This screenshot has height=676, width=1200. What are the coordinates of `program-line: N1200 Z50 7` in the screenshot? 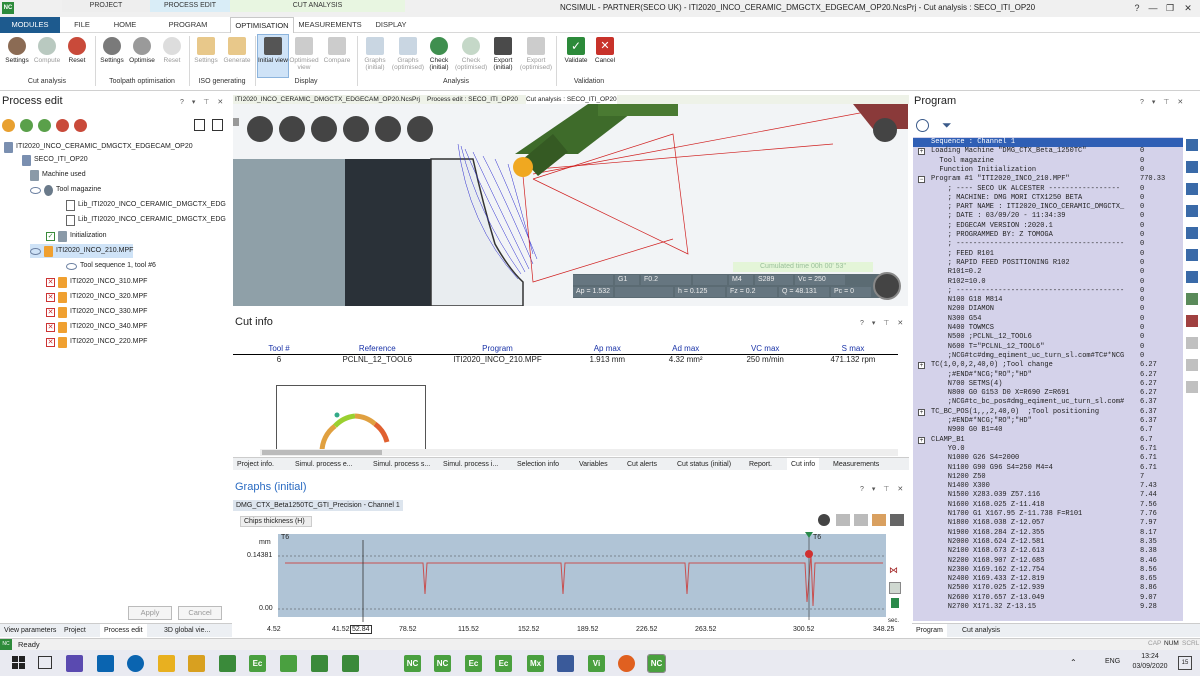 It's located at (1048, 477).